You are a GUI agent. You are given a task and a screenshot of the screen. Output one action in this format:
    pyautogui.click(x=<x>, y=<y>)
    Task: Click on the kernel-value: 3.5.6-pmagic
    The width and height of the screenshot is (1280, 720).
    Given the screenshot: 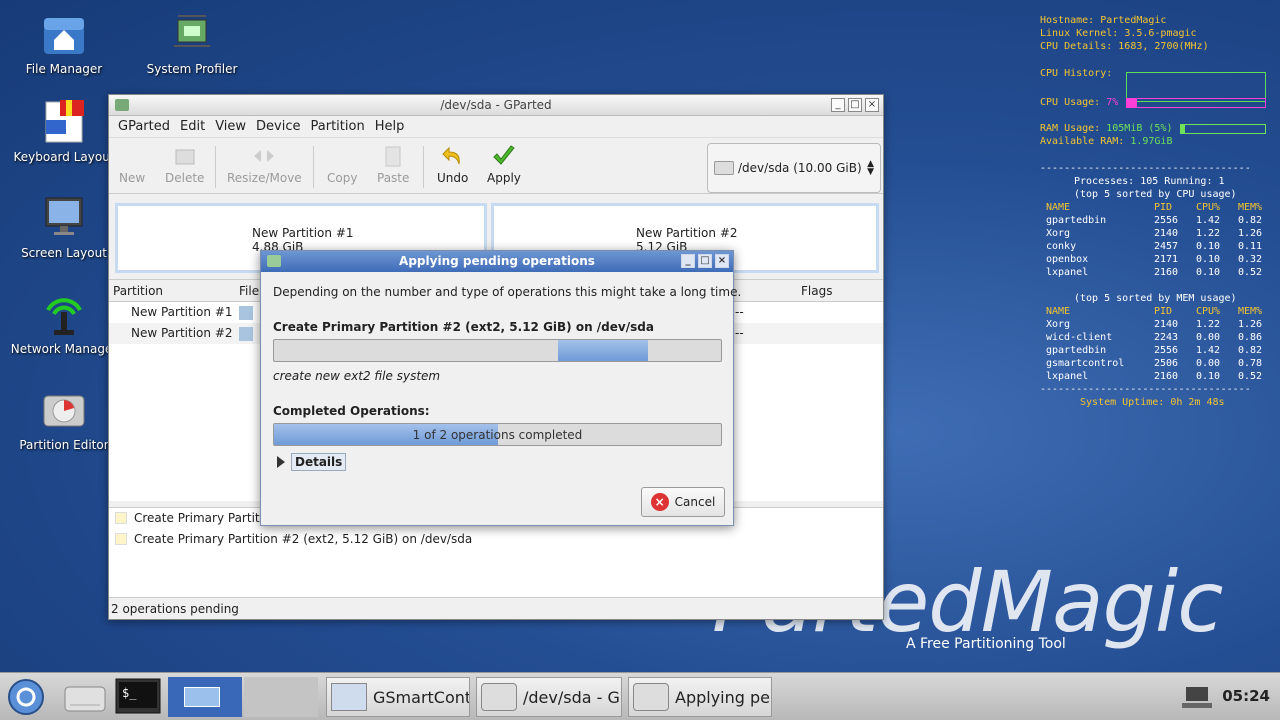 What is the action you would take?
    pyautogui.click(x=1160, y=33)
    